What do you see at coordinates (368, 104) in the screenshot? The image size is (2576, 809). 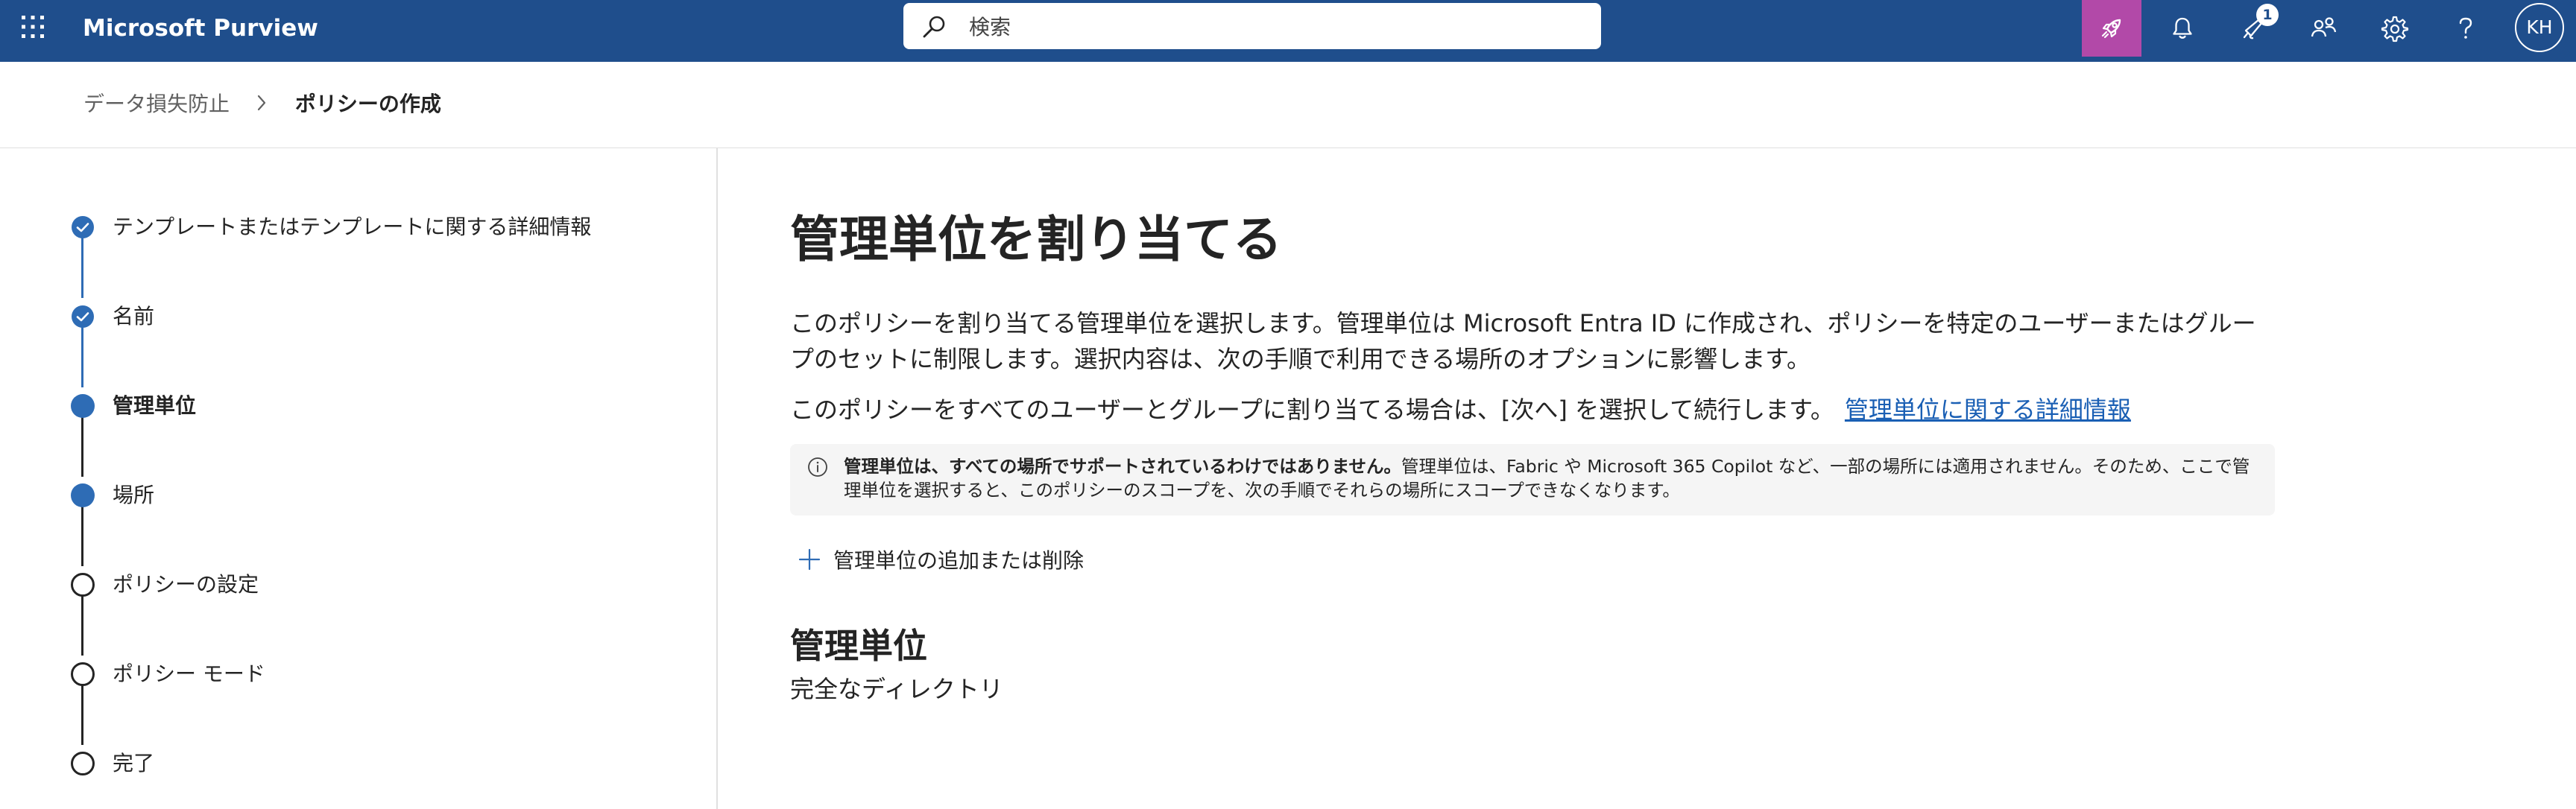 I see `breadcrumb-current: ポリシーの作成` at bounding box center [368, 104].